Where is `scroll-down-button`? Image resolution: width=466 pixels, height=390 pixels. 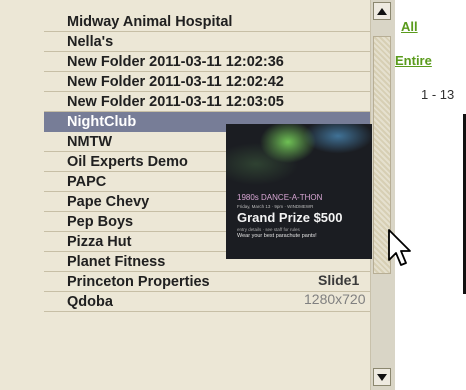
scroll-down-button is located at coordinates (382, 377).